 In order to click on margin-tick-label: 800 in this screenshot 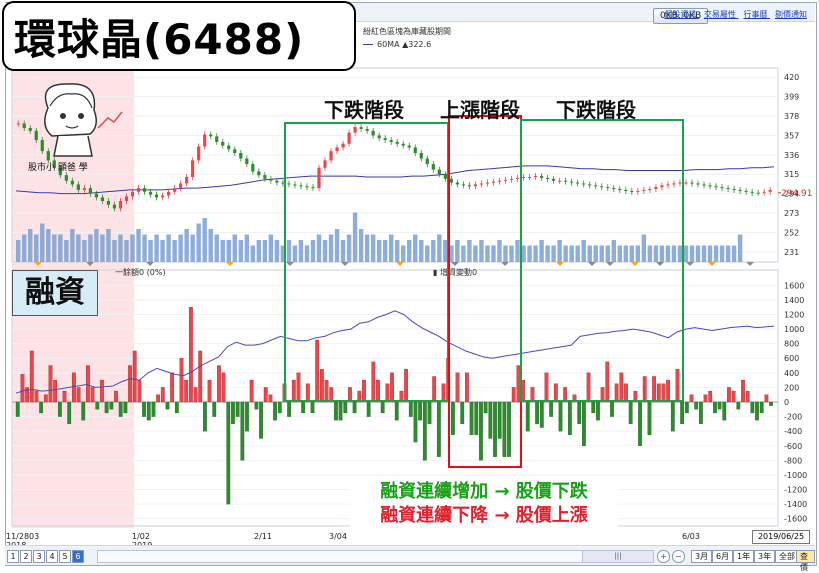, I will do `click(791, 344)`.